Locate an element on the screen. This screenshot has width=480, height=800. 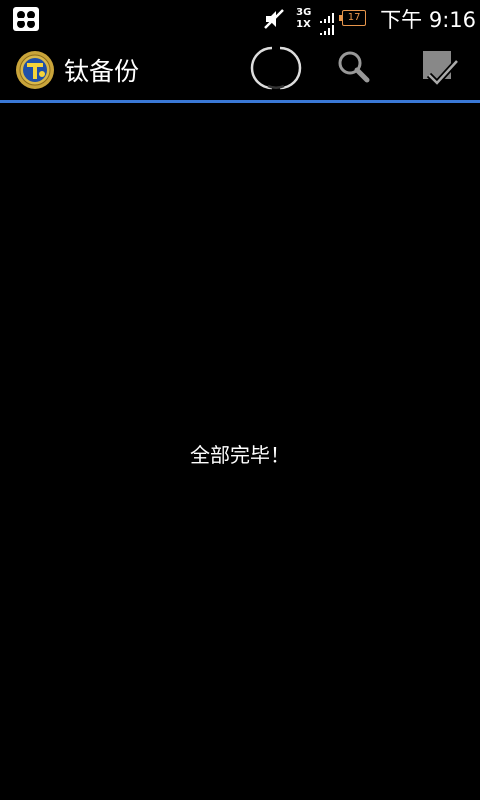
action-bar: 钛备份 is located at coordinates (240, 69).